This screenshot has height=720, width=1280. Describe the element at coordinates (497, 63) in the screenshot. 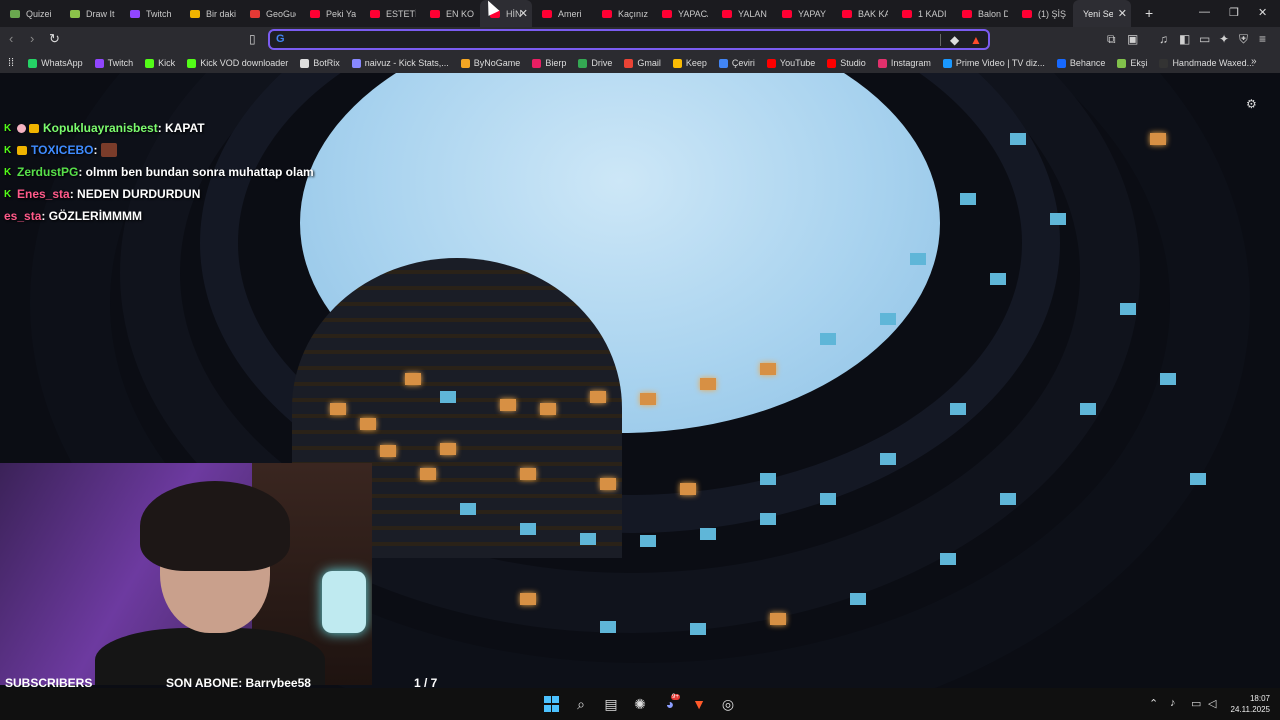

I see `bookmark-label: ByNoGame` at that location.